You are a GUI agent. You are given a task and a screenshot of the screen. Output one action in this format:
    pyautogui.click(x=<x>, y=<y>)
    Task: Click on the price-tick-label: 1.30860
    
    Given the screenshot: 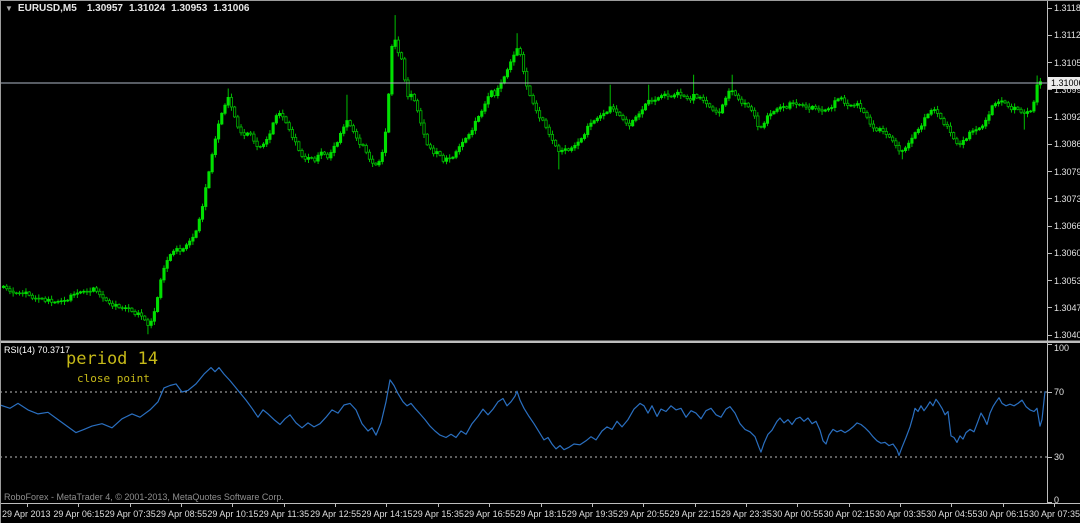 What is the action you would take?
    pyautogui.click(x=1067, y=144)
    